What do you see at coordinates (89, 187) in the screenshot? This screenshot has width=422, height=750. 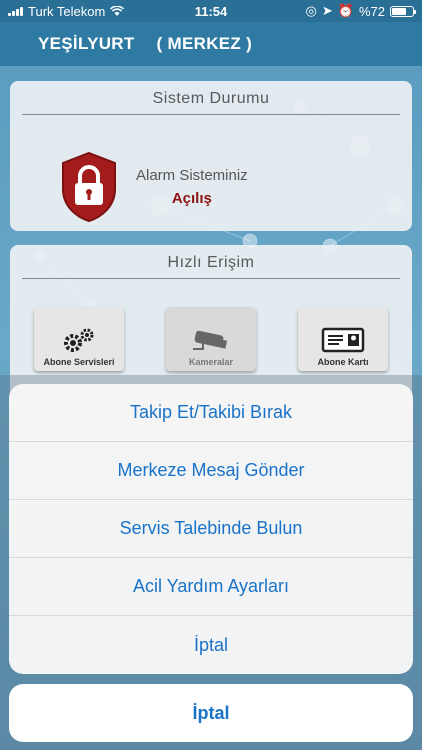 I see `lock-shield-icon` at bounding box center [89, 187].